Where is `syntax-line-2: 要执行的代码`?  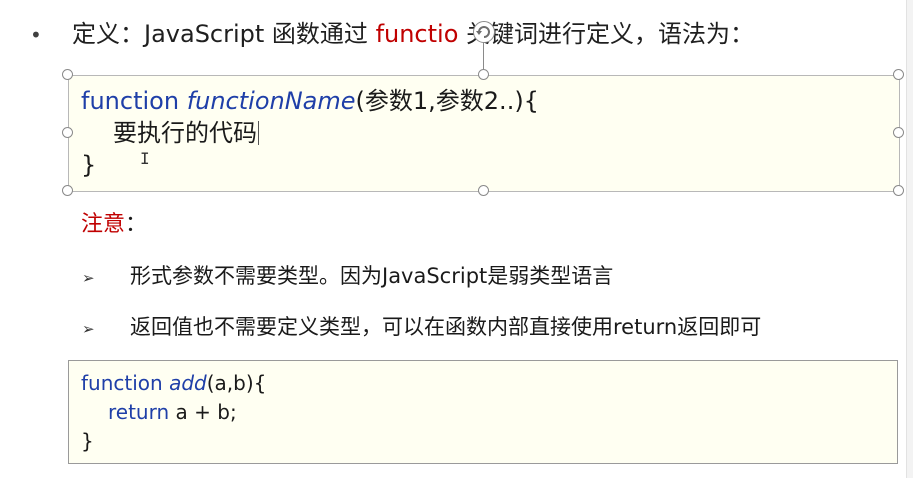 syntax-line-2: 要执行的代码 is located at coordinates (310, 133).